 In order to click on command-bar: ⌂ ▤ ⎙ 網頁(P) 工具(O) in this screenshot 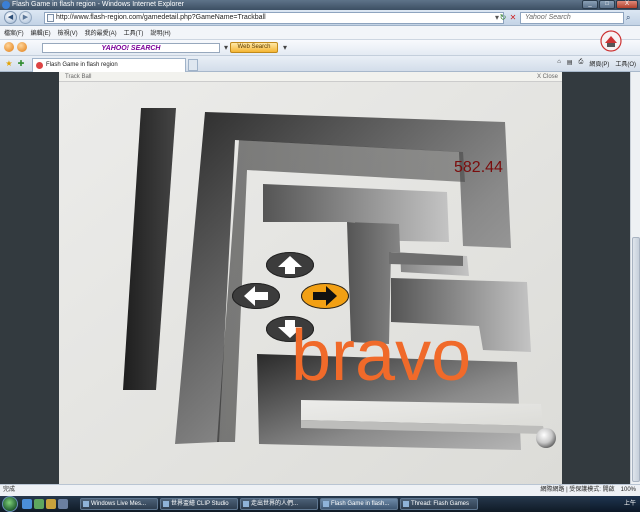, I will do `click(596, 63)`.